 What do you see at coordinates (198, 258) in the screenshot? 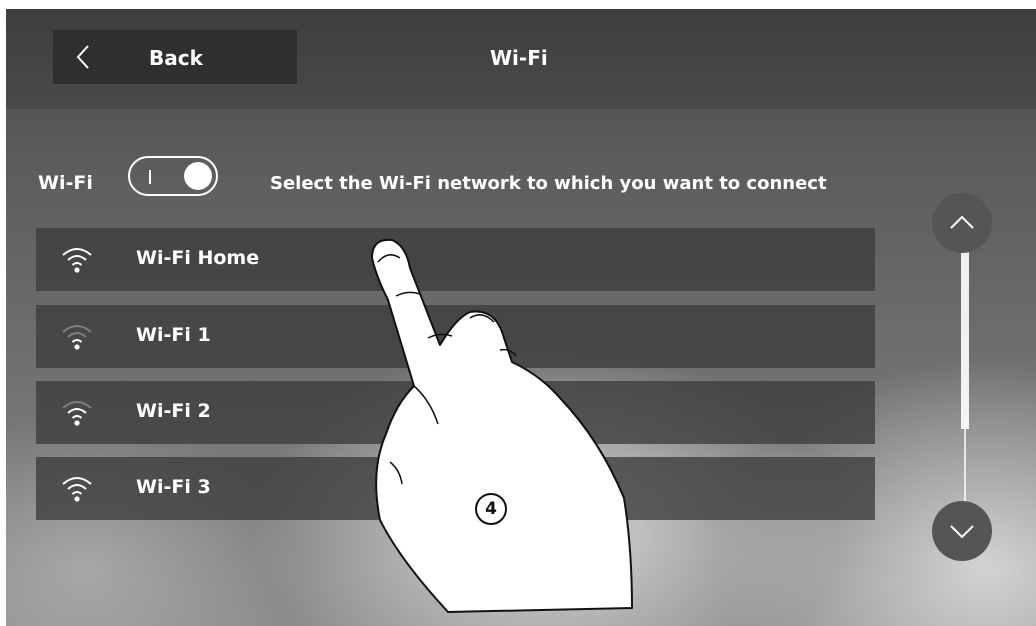
I see `network-name: Wi-Fi Home` at bounding box center [198, 258].